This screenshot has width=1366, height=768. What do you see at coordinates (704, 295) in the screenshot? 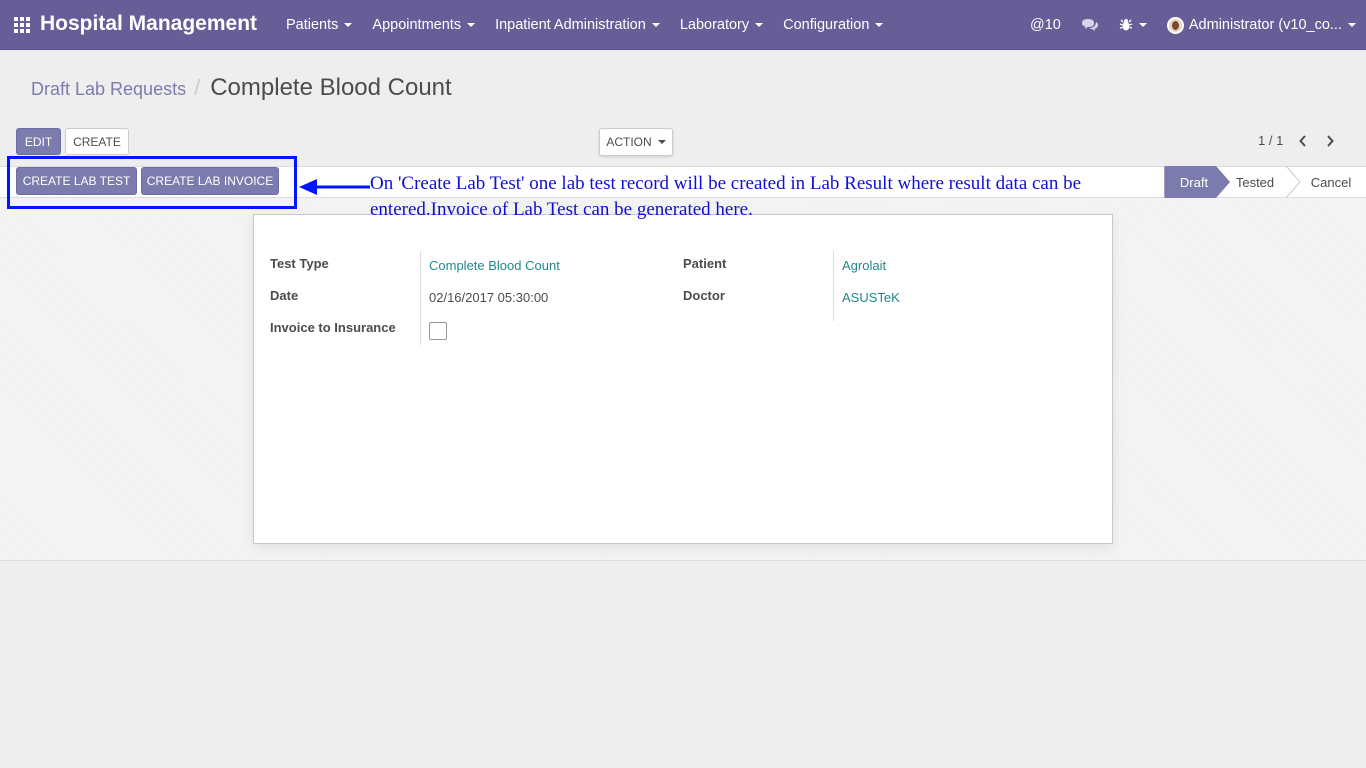
I see `doctor-label: Doctor` at bounding box center [704, 295].